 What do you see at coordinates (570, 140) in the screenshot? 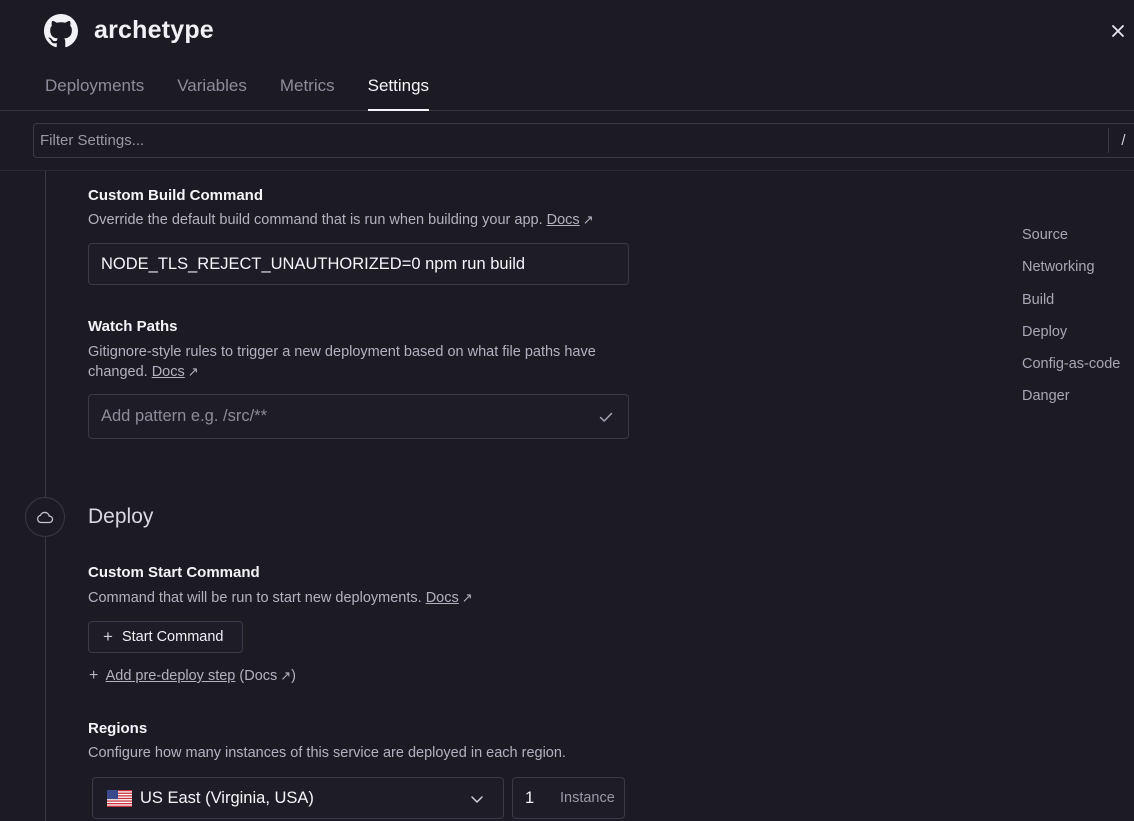
I see `filter-settings-input` at bounding box center [570, 140].